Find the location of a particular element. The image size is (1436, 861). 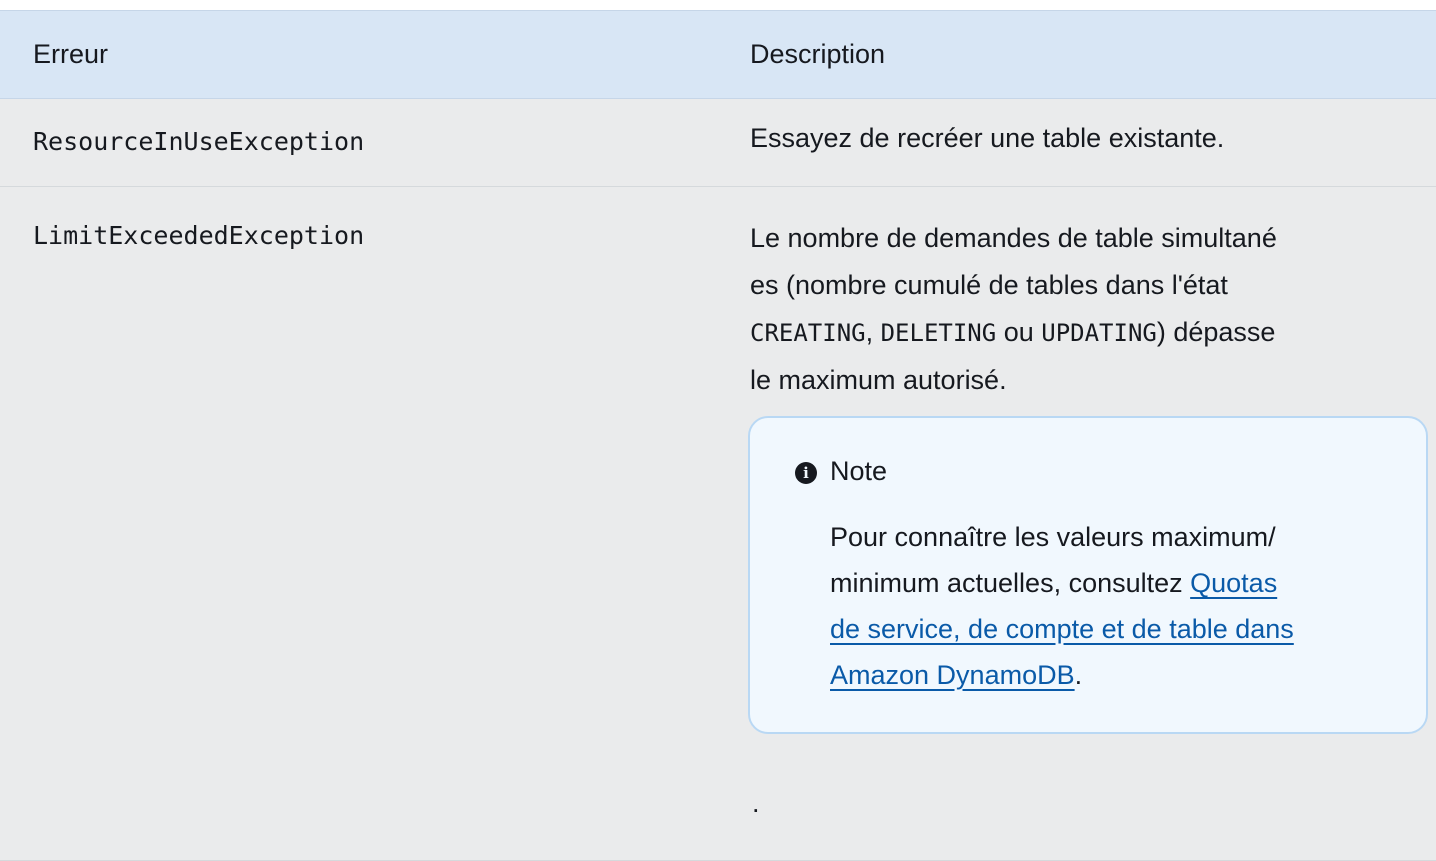

header-error: Erreur is located at coordinates (71, 54).